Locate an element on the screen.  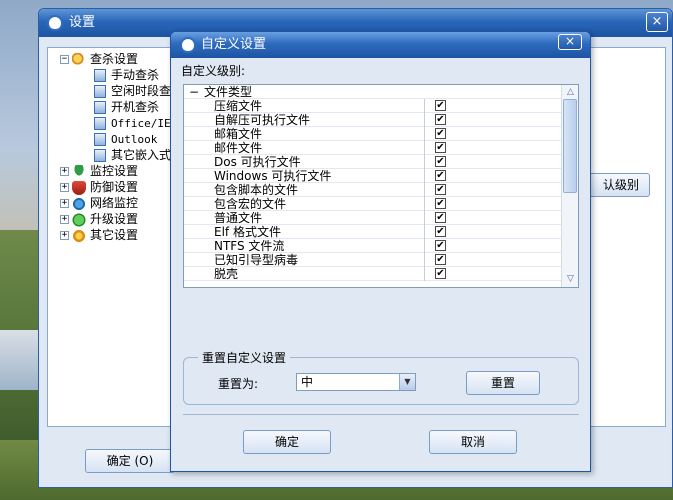
tree-item-monitor-settings: + 监控设置 is located at coordinates (115, 171).